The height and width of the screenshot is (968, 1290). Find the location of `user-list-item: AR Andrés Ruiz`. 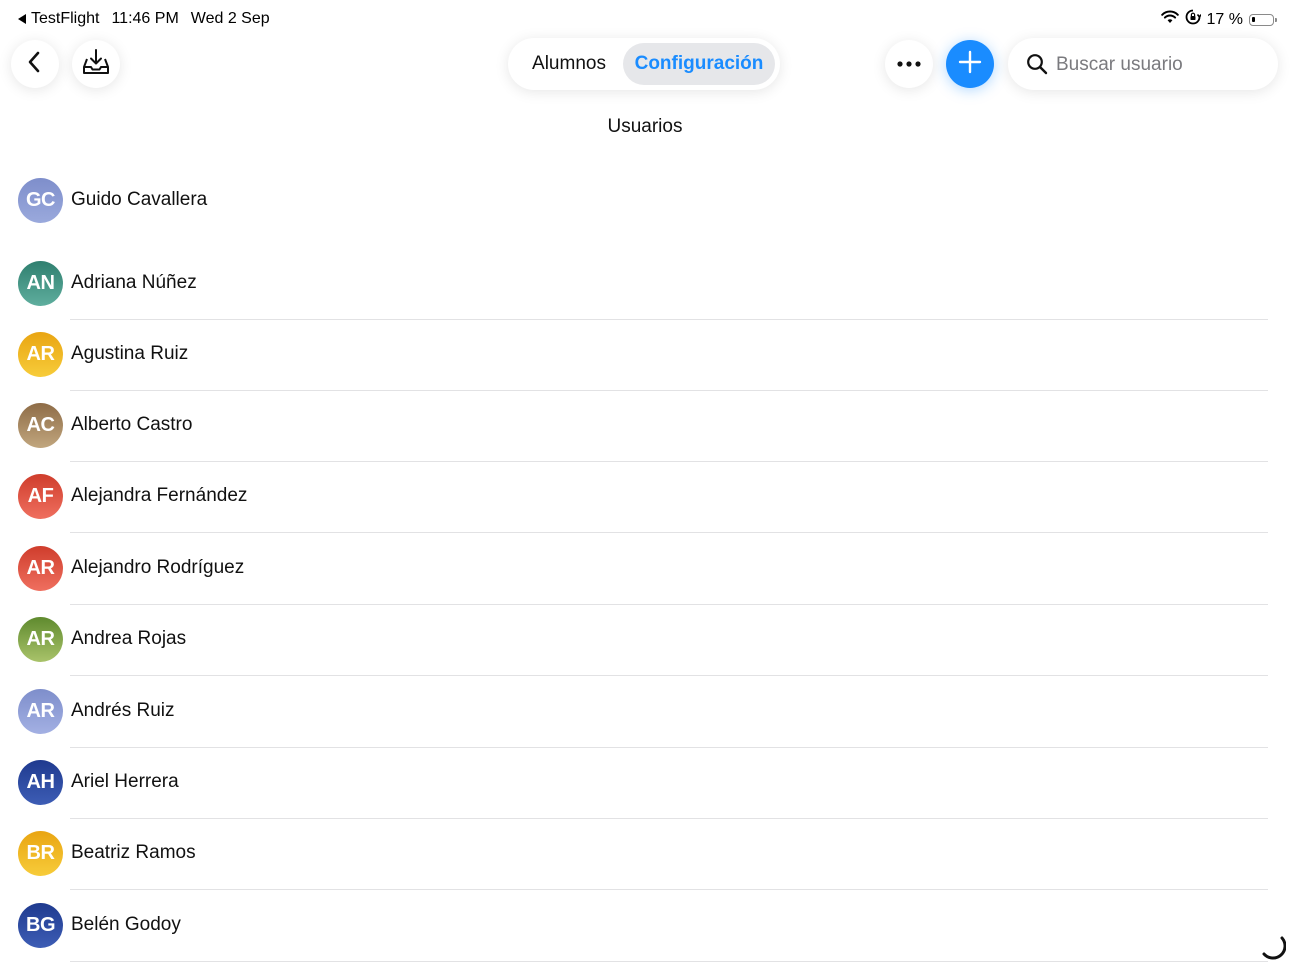

user-list-item: AR Andrés Ruiz is located at coordinates (645, 712).